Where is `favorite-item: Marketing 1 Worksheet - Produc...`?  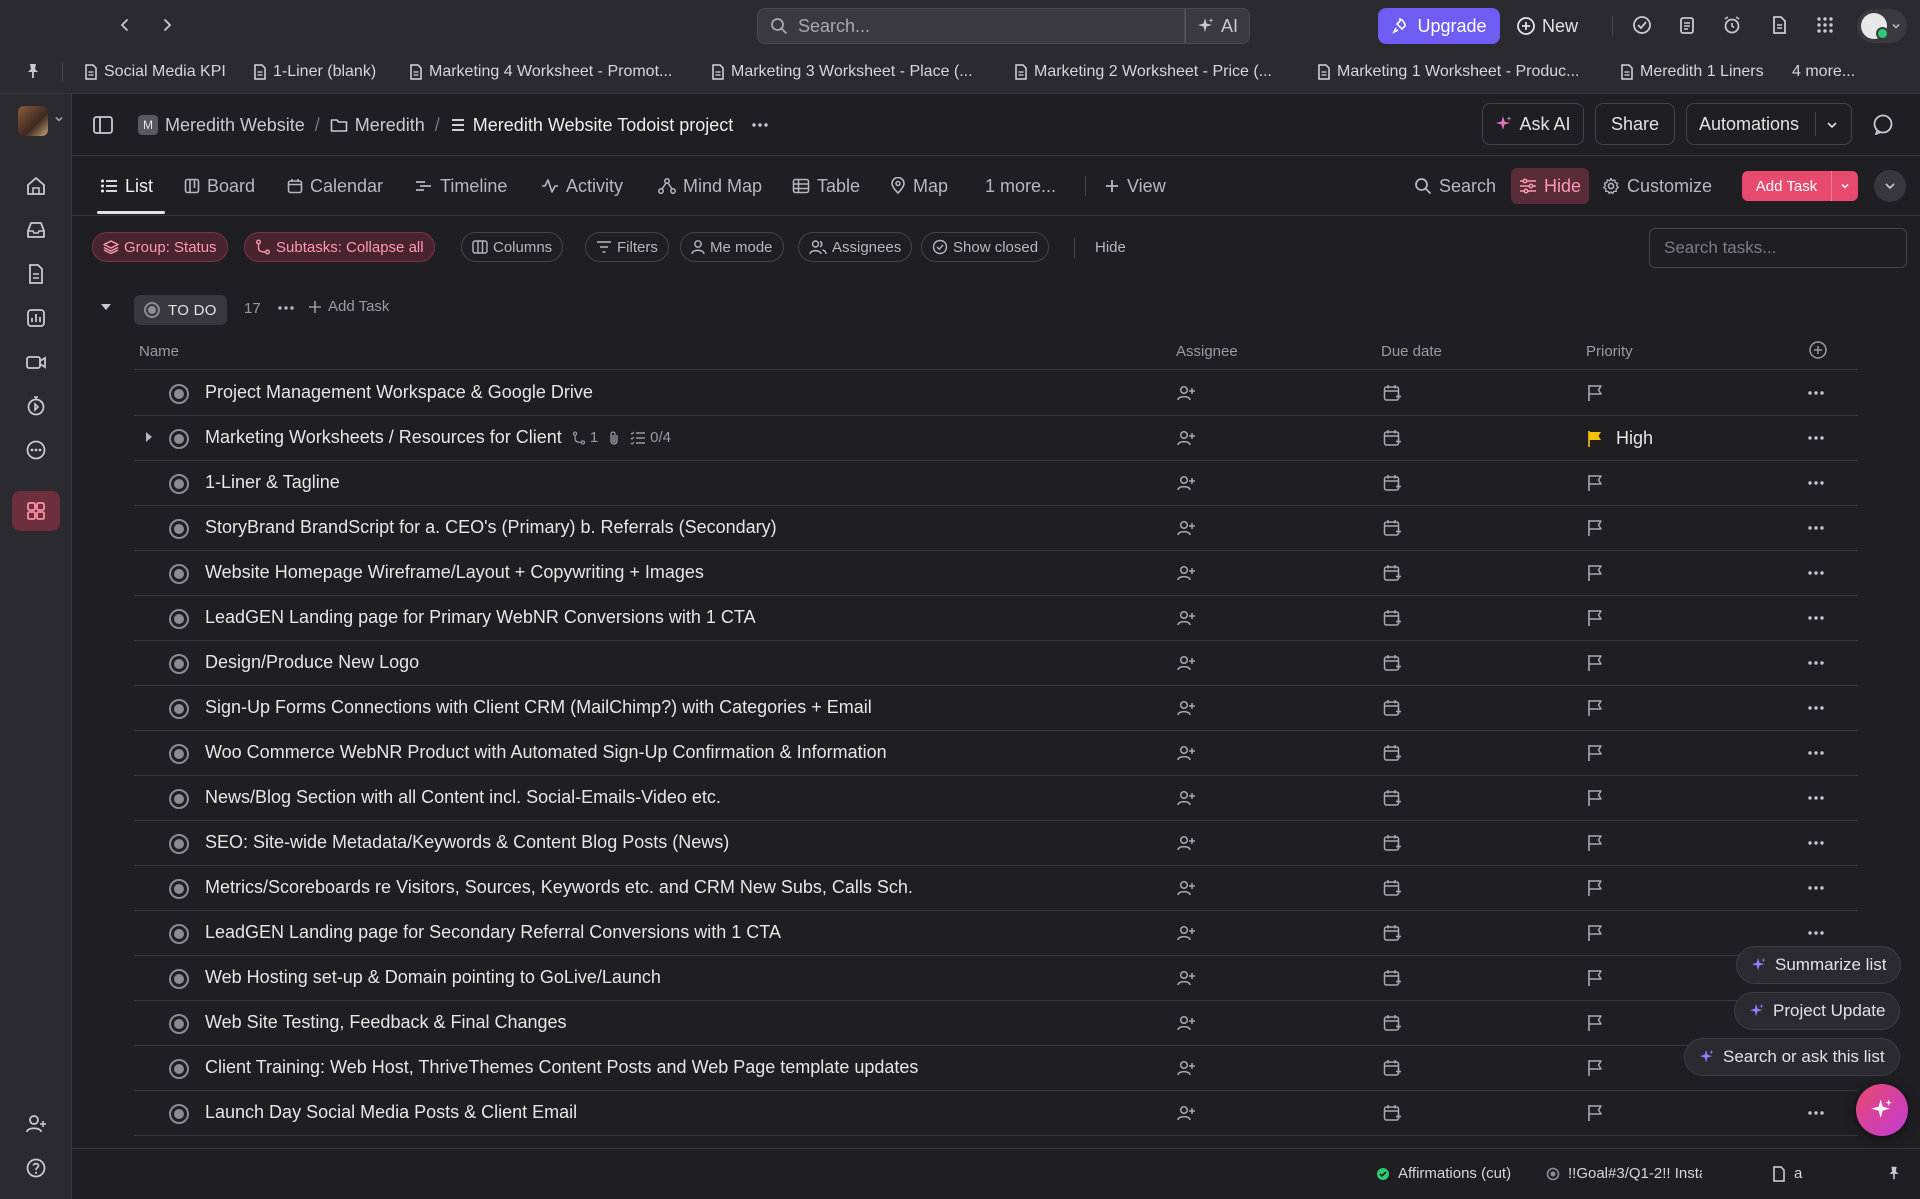
favorite-item: Marketing 1 Worksheet - Produc... is located at coordinates (1448, 72).